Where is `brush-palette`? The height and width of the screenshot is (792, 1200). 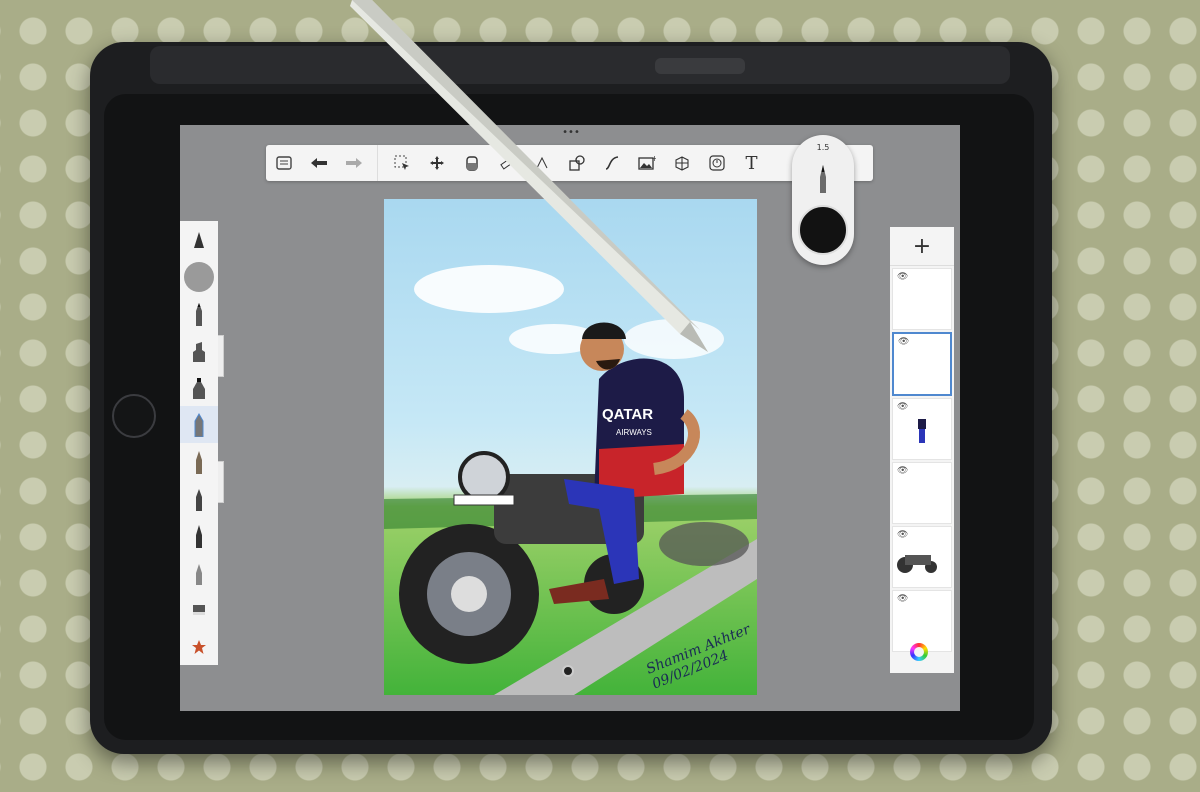 brush-palette is located at coordinates (199, 443).